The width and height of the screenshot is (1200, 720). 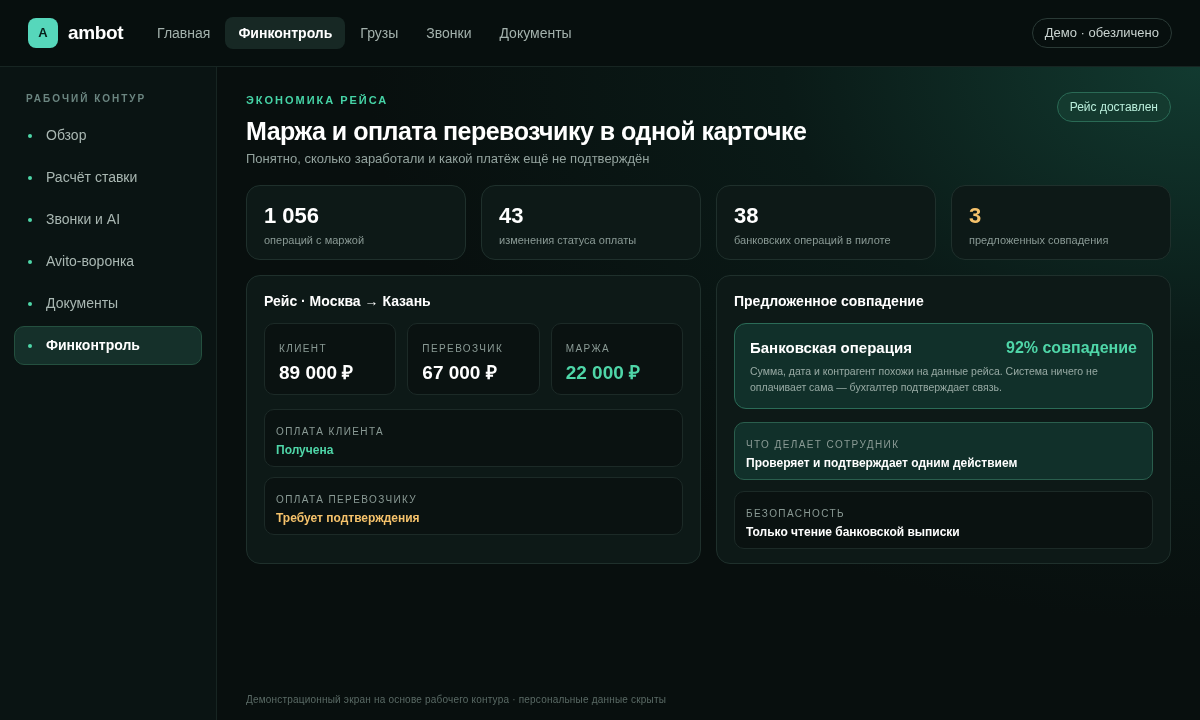 What do you see at coordinates (1071, 348) in the screenshot?
I see `match-score: 92% совпадение` at bounding box center [1071, 348].